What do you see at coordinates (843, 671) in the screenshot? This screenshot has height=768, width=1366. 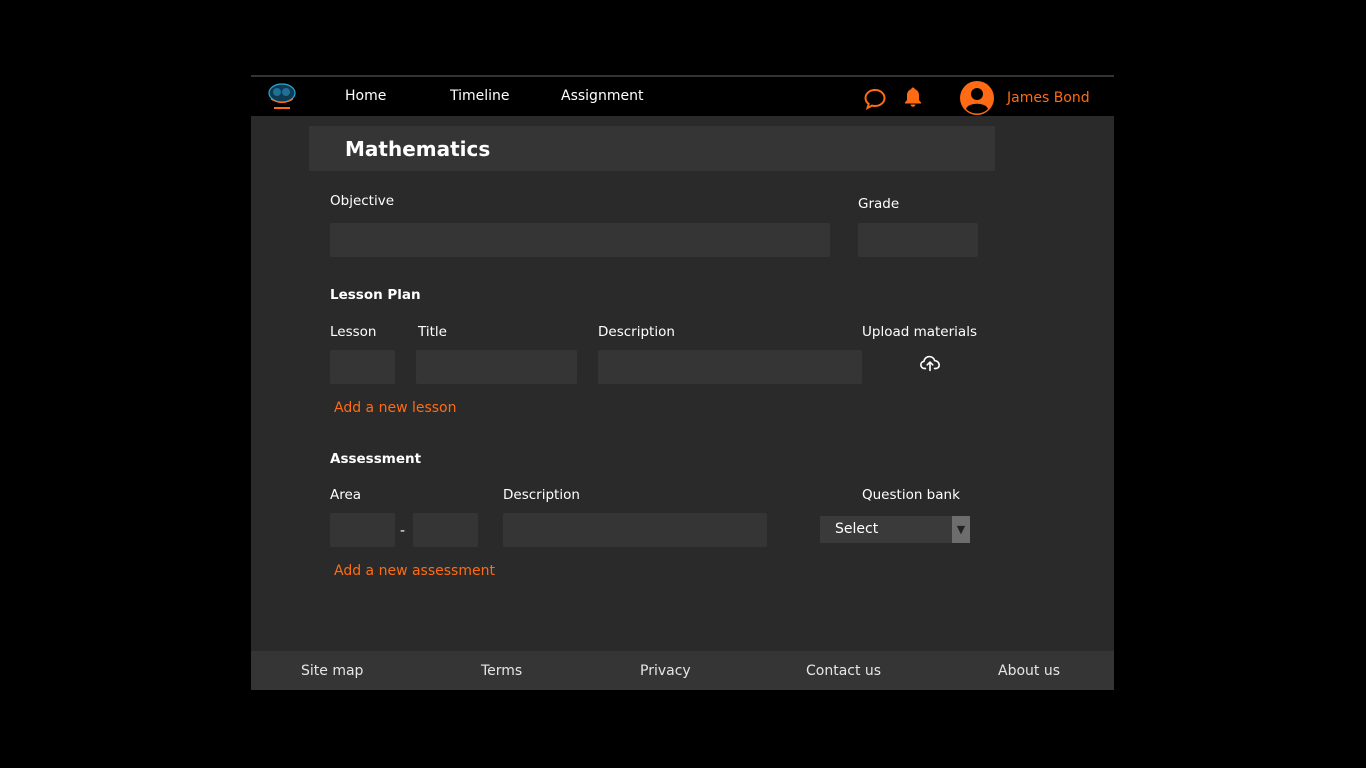 I see `footer-contact-us: Contact us` at bounding box center [843, 671].